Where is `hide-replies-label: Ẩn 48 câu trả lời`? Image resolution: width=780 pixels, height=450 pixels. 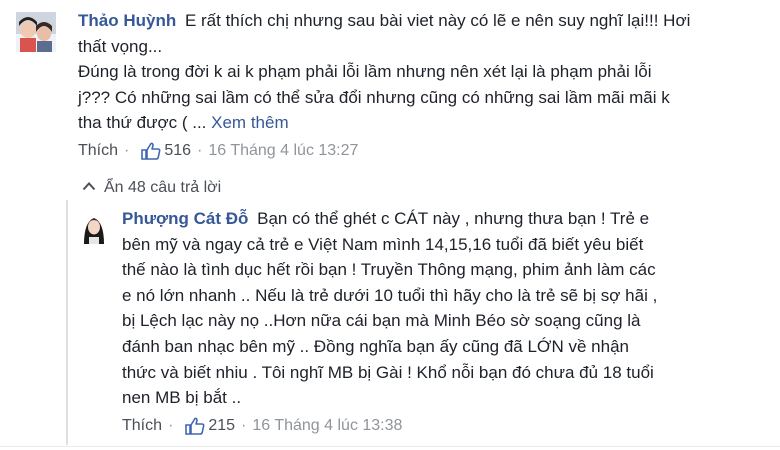 hide-replies-label: Ẩn 48 câu trả lời is located at coordinates (163, 187).